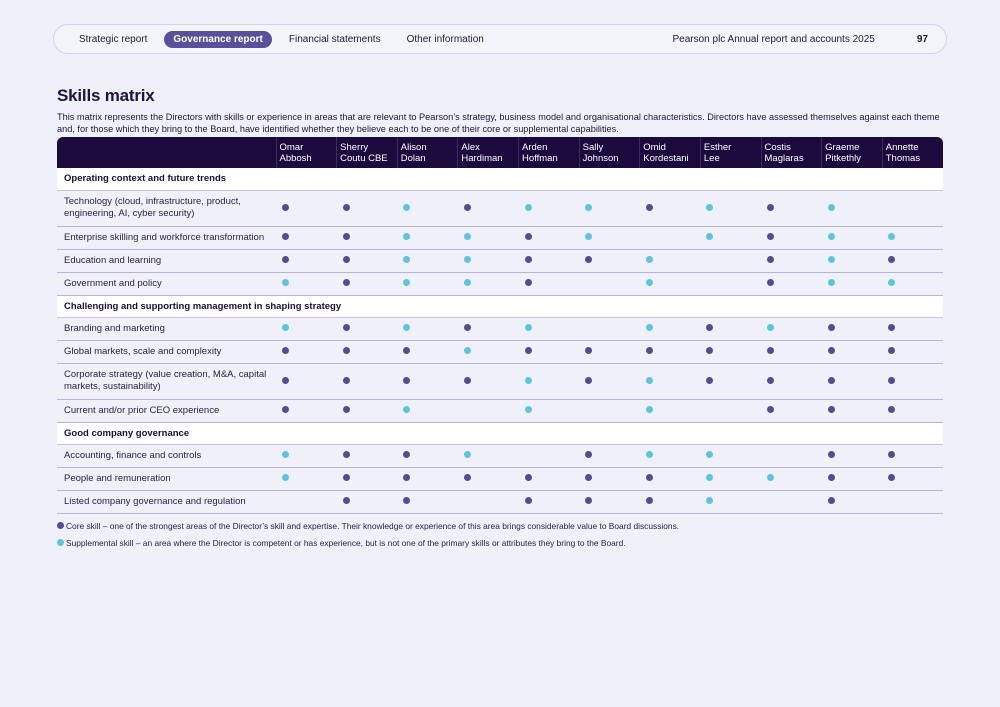  I want to click on director-last-name: Coutu CBE, so click(364, 158).